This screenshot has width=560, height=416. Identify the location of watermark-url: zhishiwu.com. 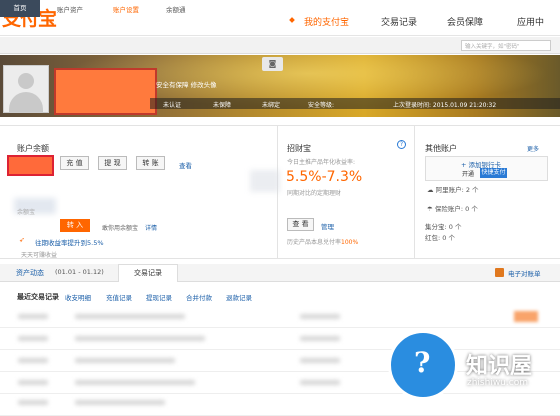
(497, 383).